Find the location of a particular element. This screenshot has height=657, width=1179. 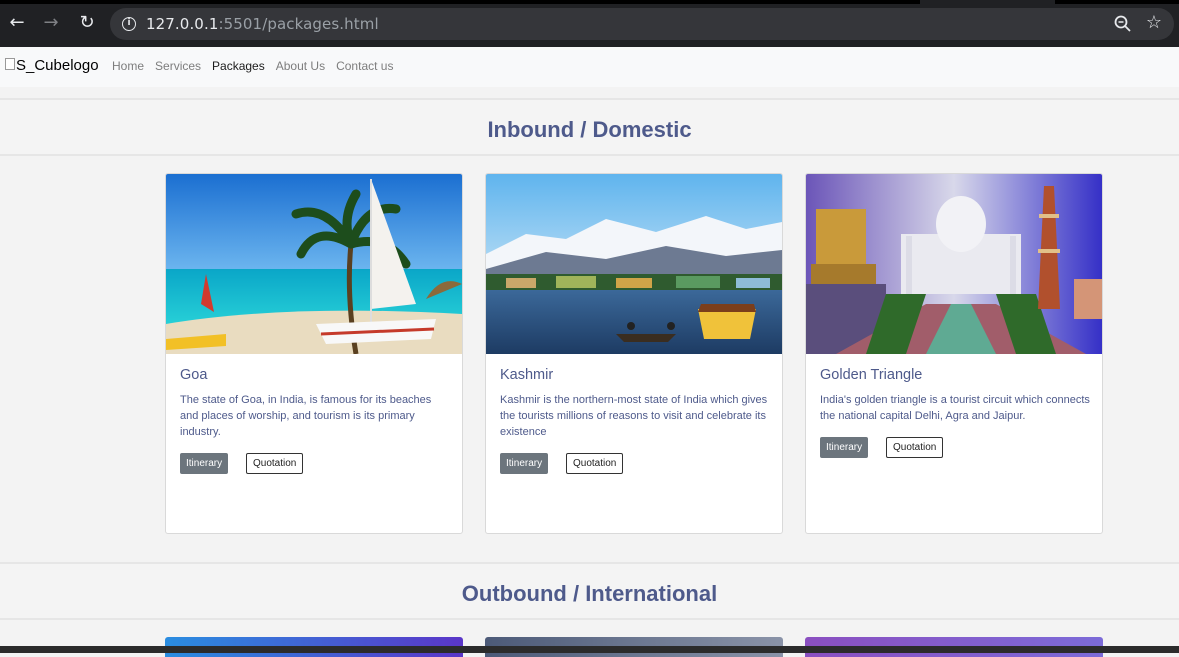

nav-link-packages: Packages is located at coordinates (238, 66).